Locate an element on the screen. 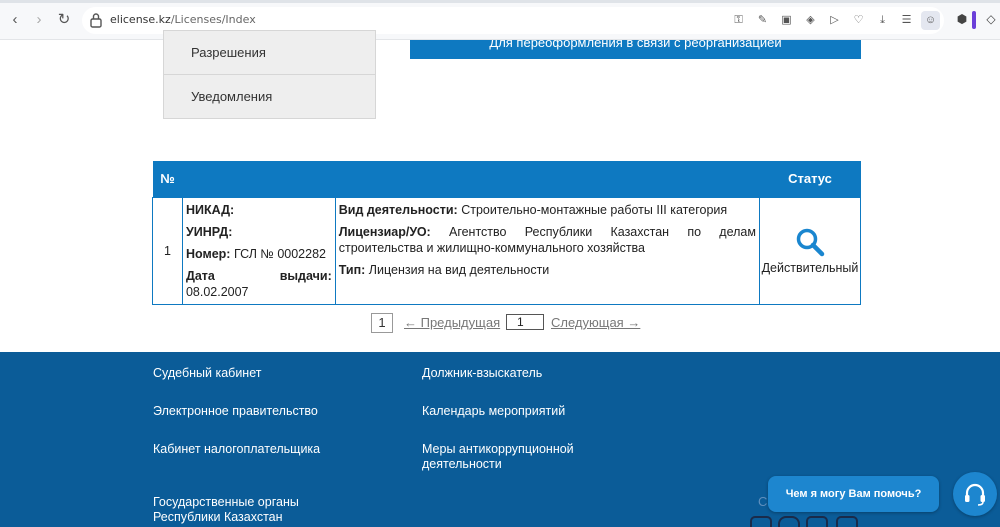 This screenshot has width=1000, height=527. back-icon: ‹ is located at coordinates (15, 20).